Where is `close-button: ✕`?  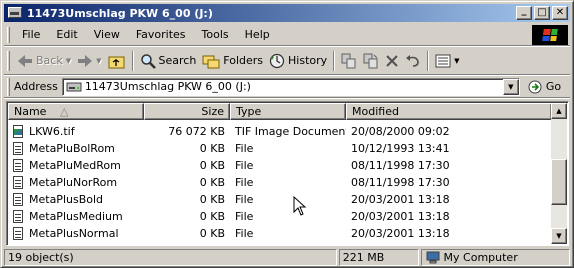
close-button: ✕ is located at coordinates (560, 13).